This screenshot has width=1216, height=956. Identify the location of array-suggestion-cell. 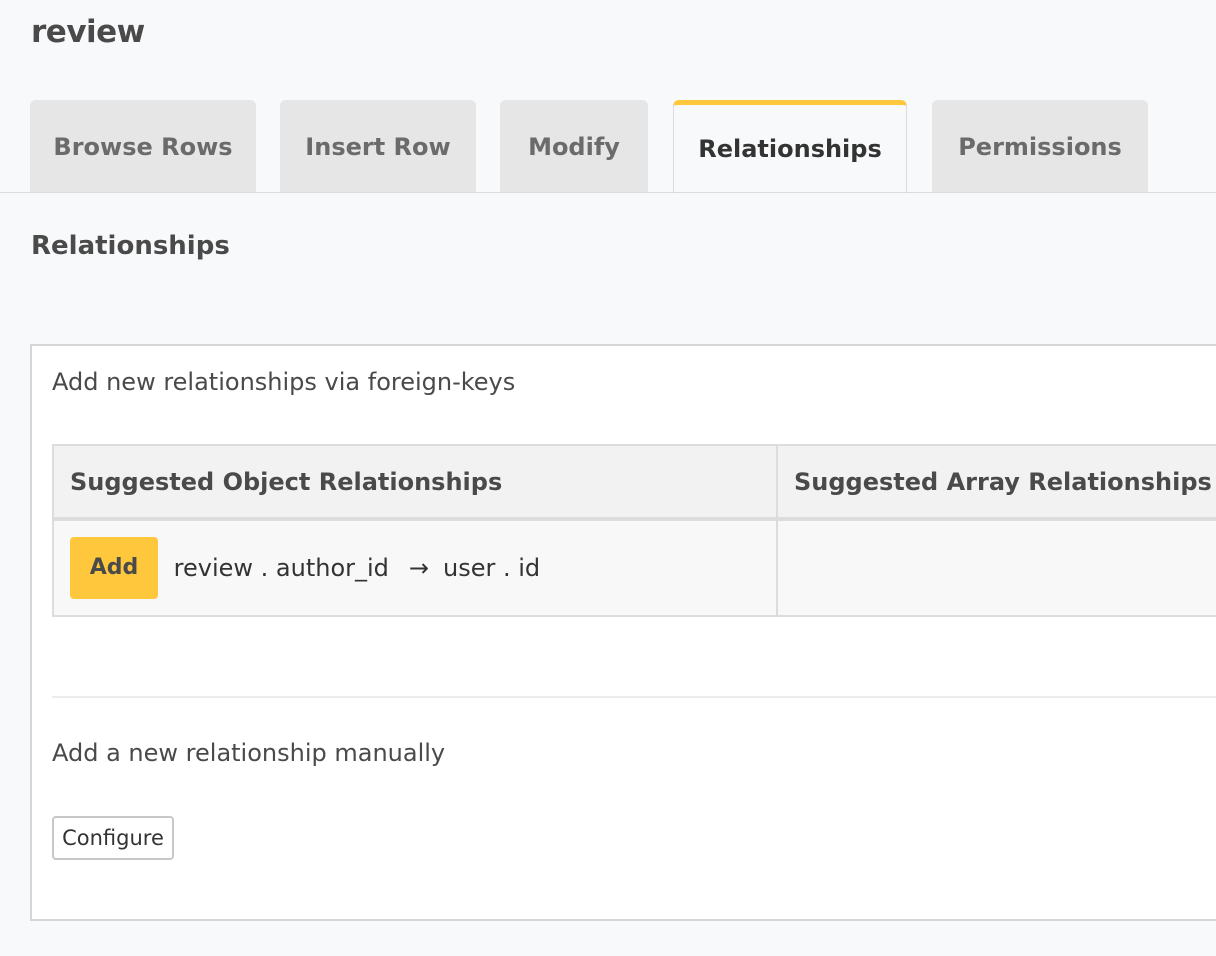
(996, 567).